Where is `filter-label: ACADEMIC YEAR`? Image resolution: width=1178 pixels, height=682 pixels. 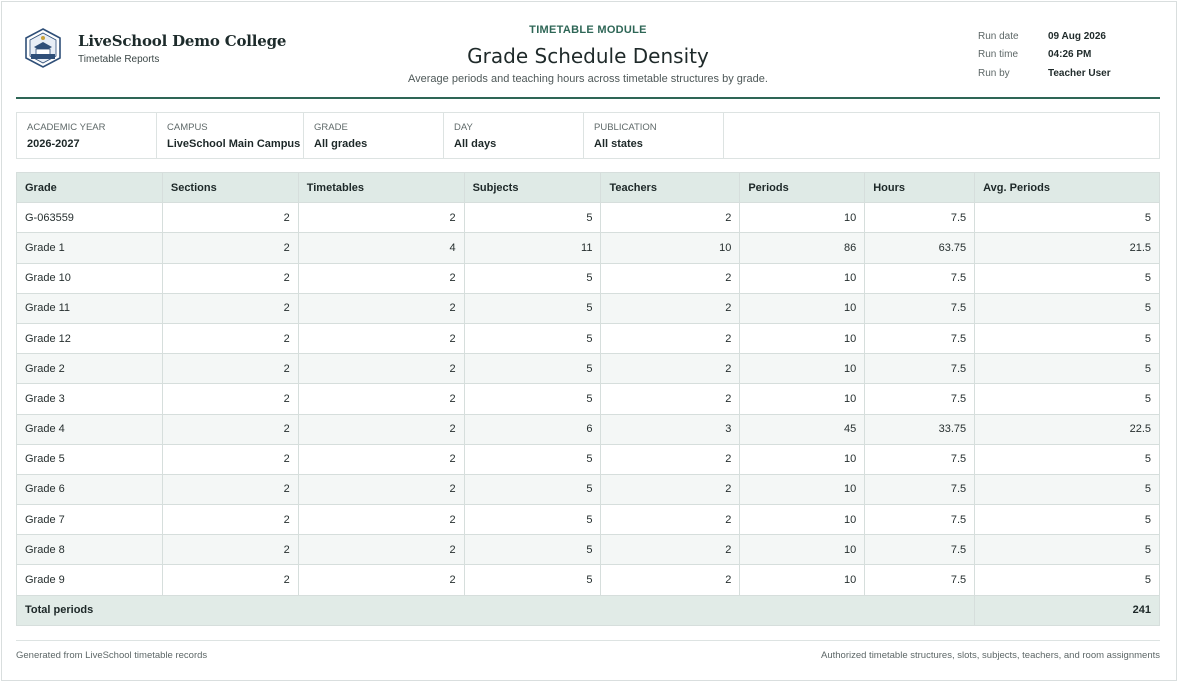 filter-label: ACADEMIC YEAR is located at coordinates (66, 127).